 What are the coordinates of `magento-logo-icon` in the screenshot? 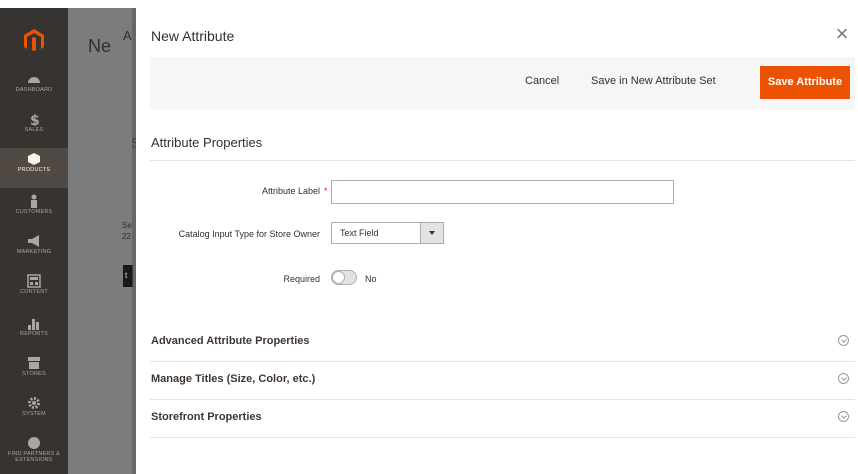 It's located at (34, 40).